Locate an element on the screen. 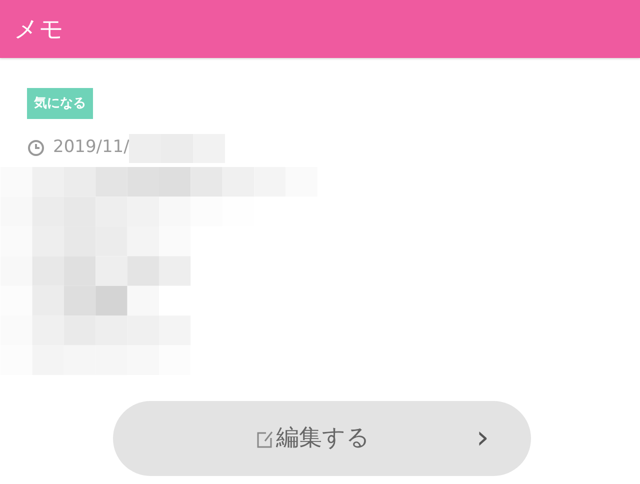 The width and height of the screenshot is (640, 484). clock-icon is located at coordinates (36, 148).